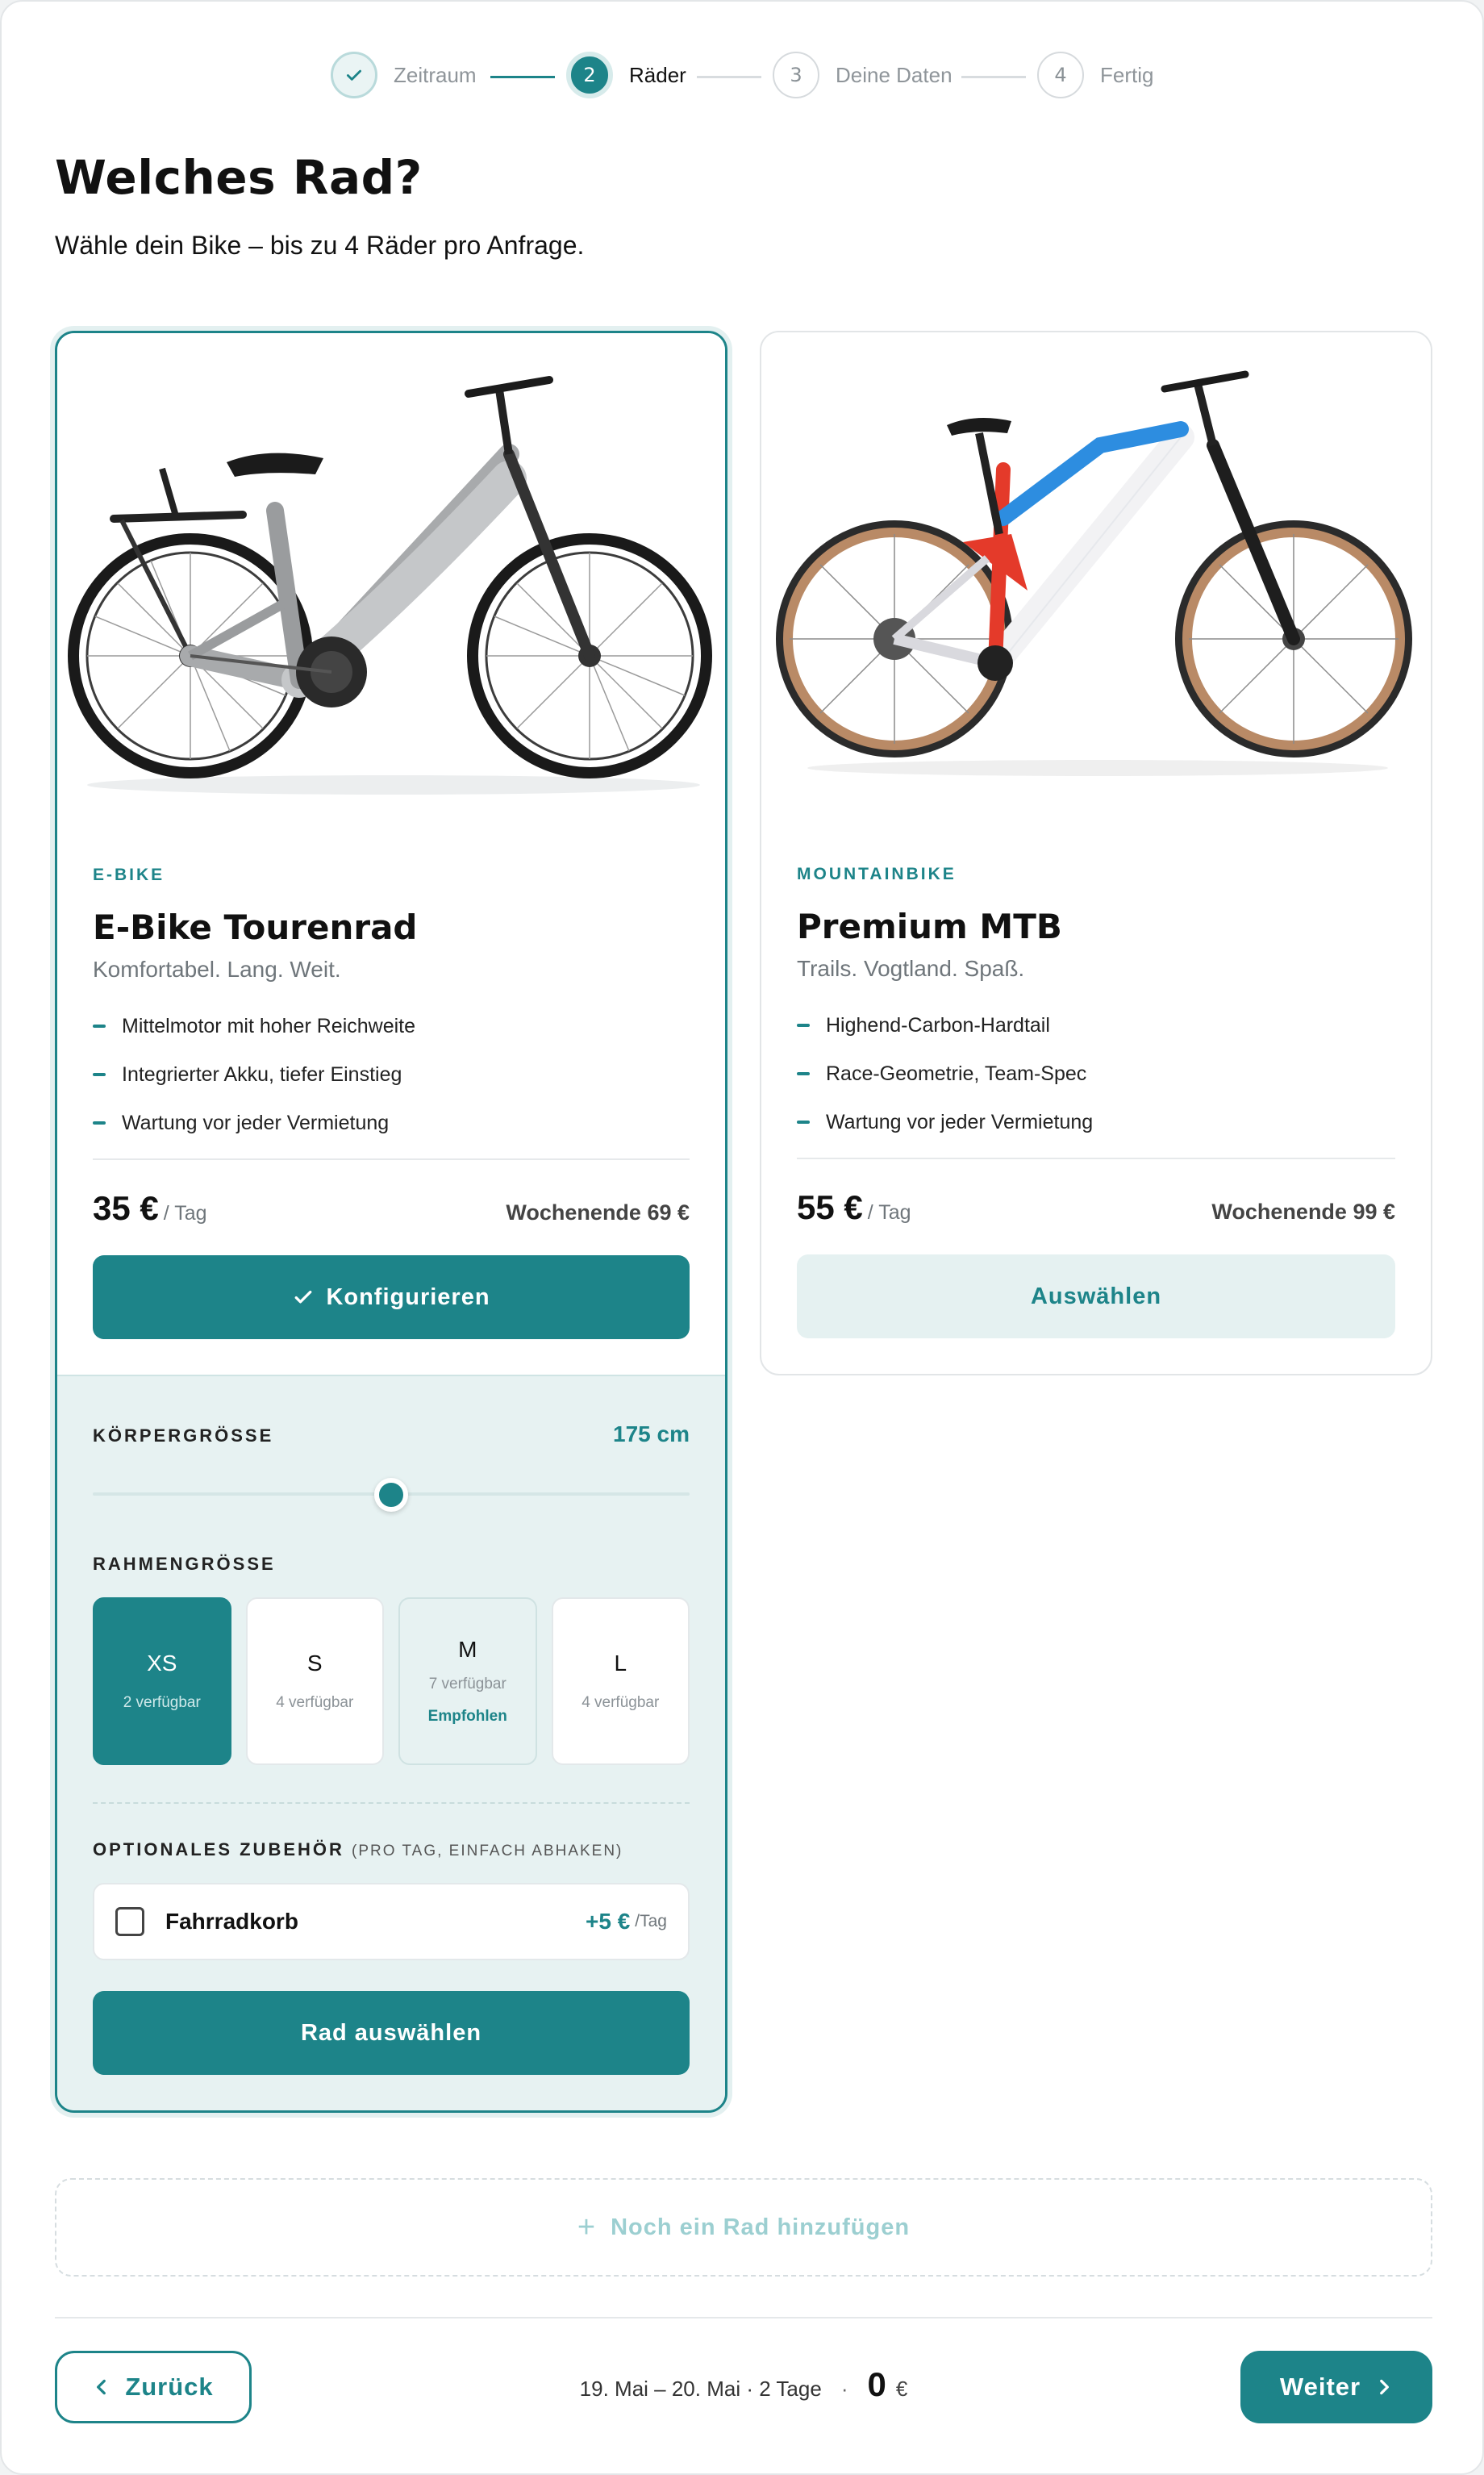  Describe the element at coordinates (392, 1803) in the screenshot. I see `dashed-divider` at that location.